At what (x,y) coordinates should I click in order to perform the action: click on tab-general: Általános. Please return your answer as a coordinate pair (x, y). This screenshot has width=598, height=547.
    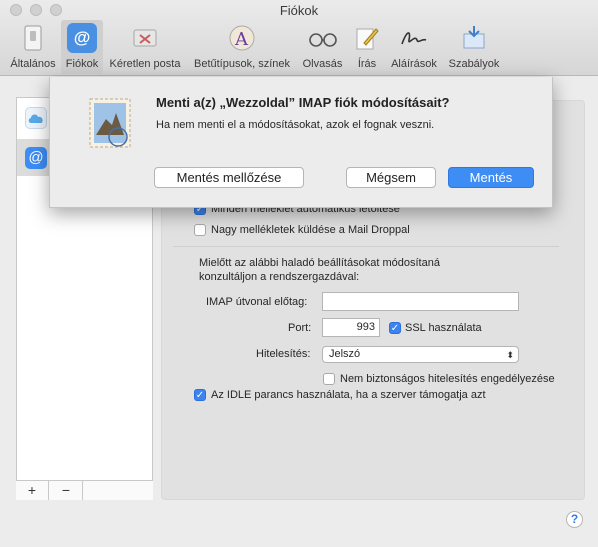
    Looking at the image, I should click on (33, 47).